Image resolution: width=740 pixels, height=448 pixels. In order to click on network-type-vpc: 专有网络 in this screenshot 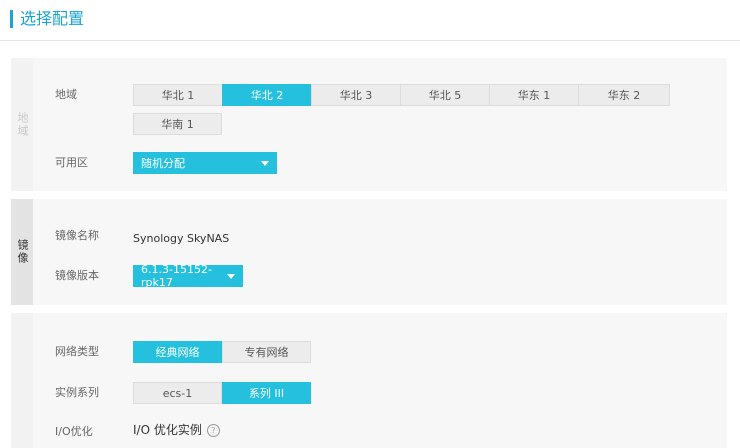, I will do `click(266, 352)`.